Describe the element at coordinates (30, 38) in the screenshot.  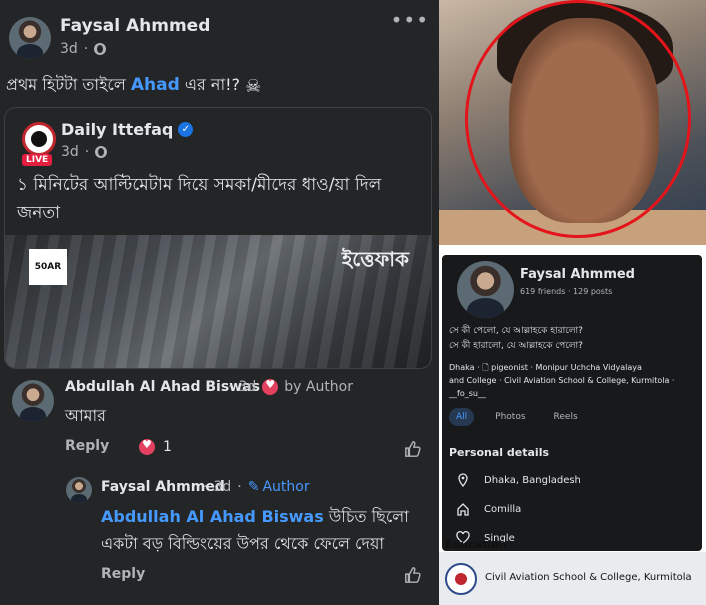
I see `post-author-avatar` at that location.